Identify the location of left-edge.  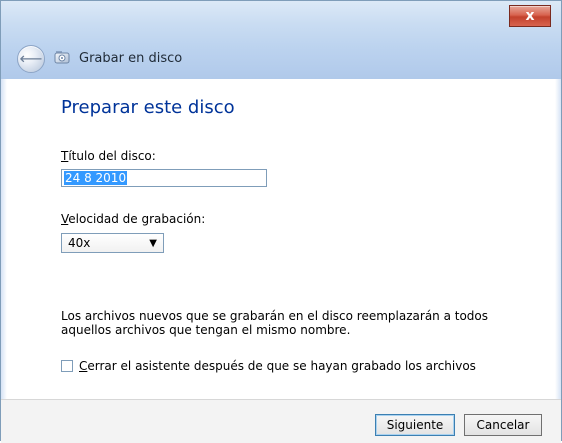
(4, 260).